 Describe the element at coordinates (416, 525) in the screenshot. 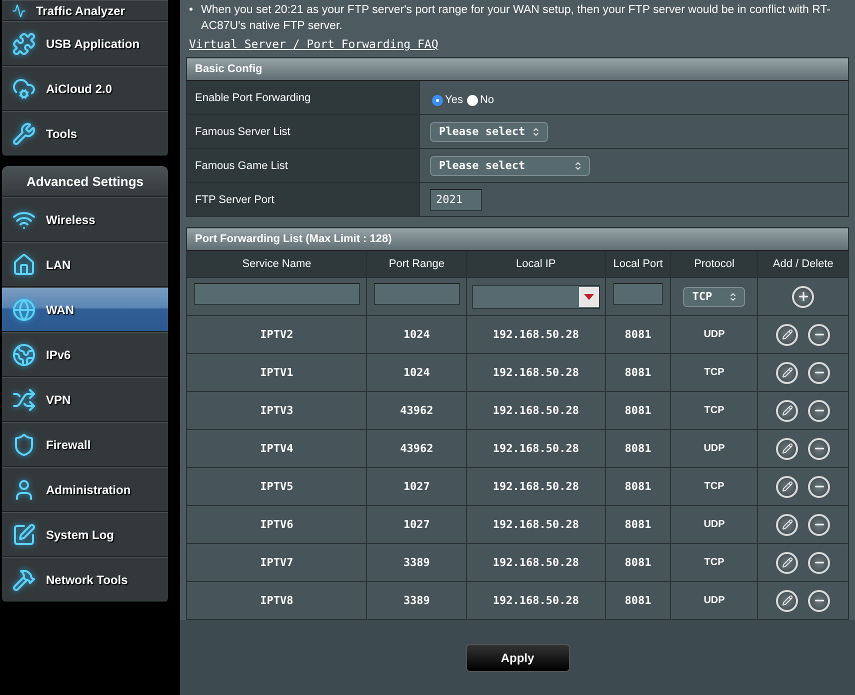

I see `table-cell: 1027` at that location.